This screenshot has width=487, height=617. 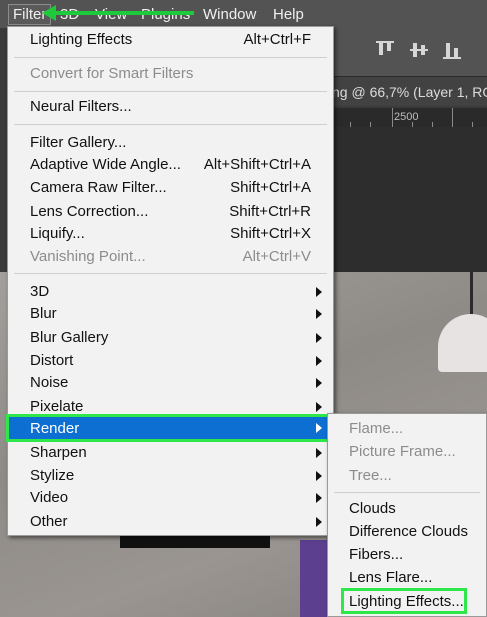 I want to click on menu-item-pixelate: Pixelate, so click(x=170, y=407).